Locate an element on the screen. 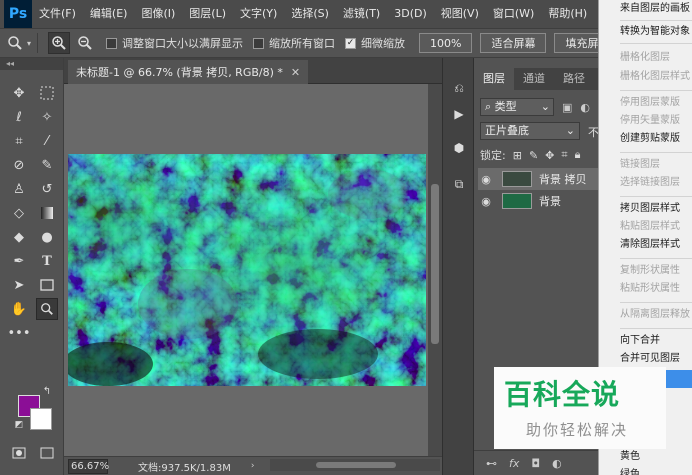 The image size is (692, 475). screen-mode-icon is located at coordinates (47, 453).